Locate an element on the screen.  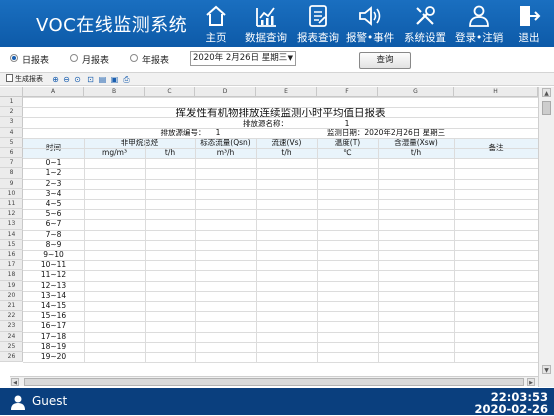
time-cell: 3~4 is located at coordinates (53, 194).